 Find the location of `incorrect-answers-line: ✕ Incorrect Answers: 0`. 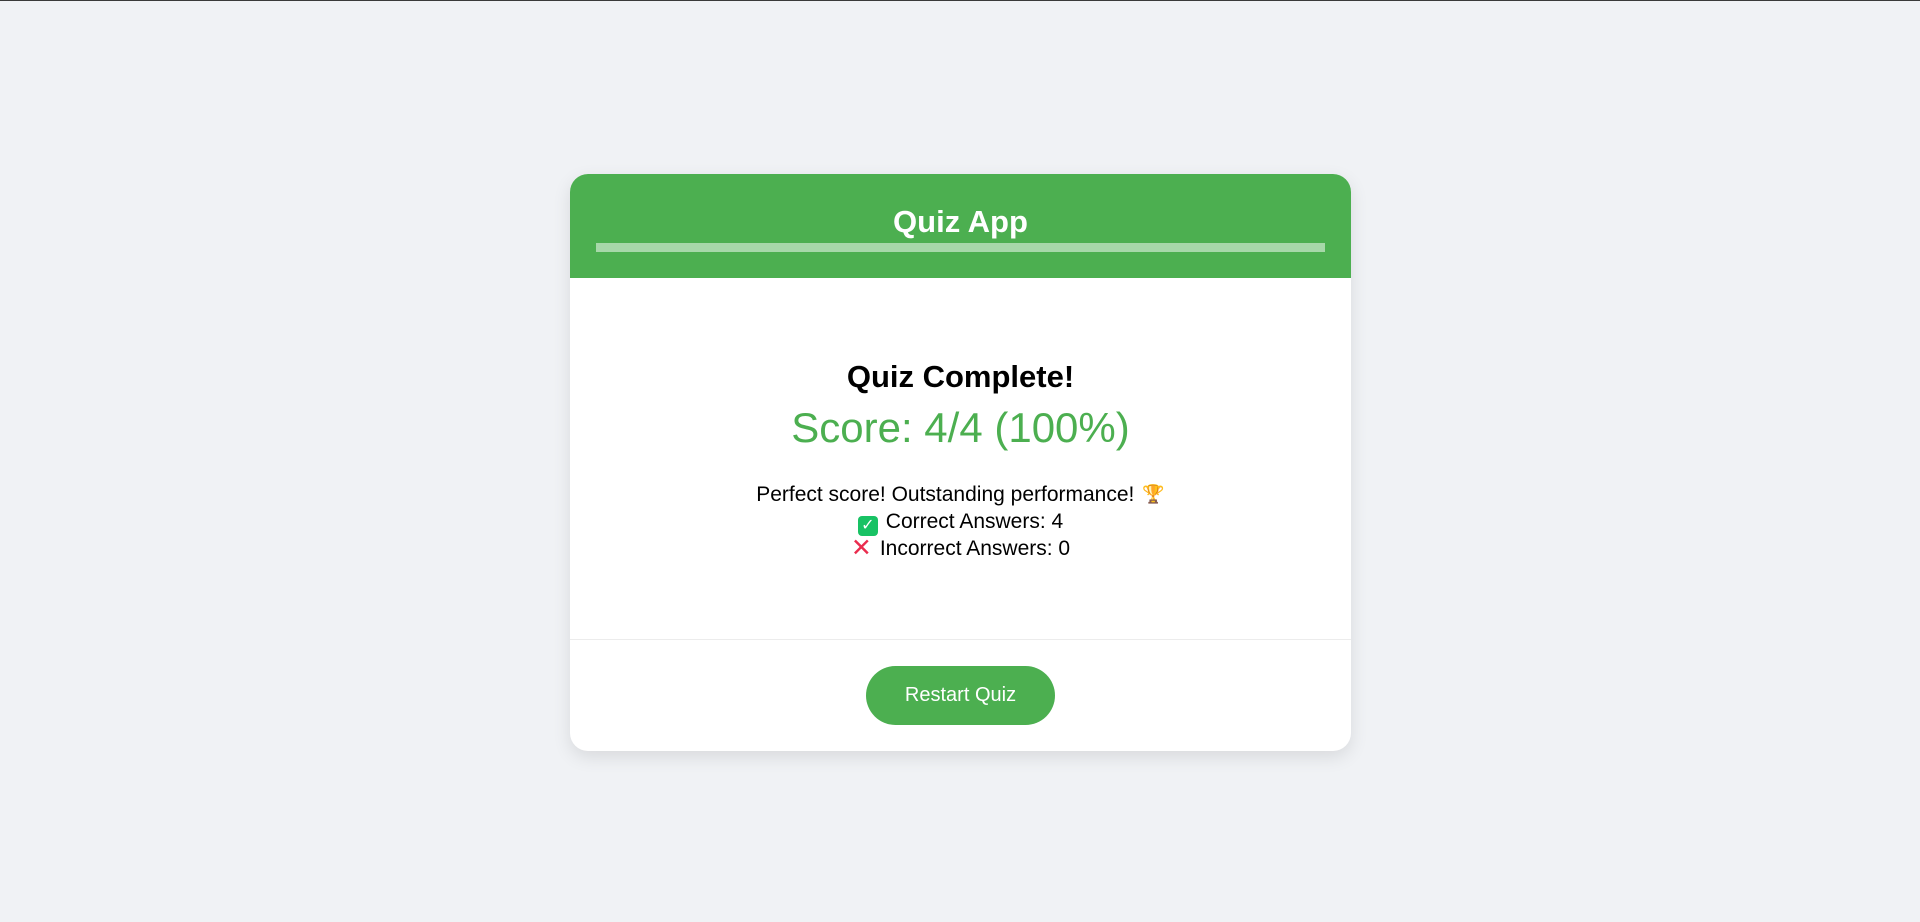

incorrect-answers-line: ✕ Incorrect Answers: 0 is located at coordinates (960, 548).